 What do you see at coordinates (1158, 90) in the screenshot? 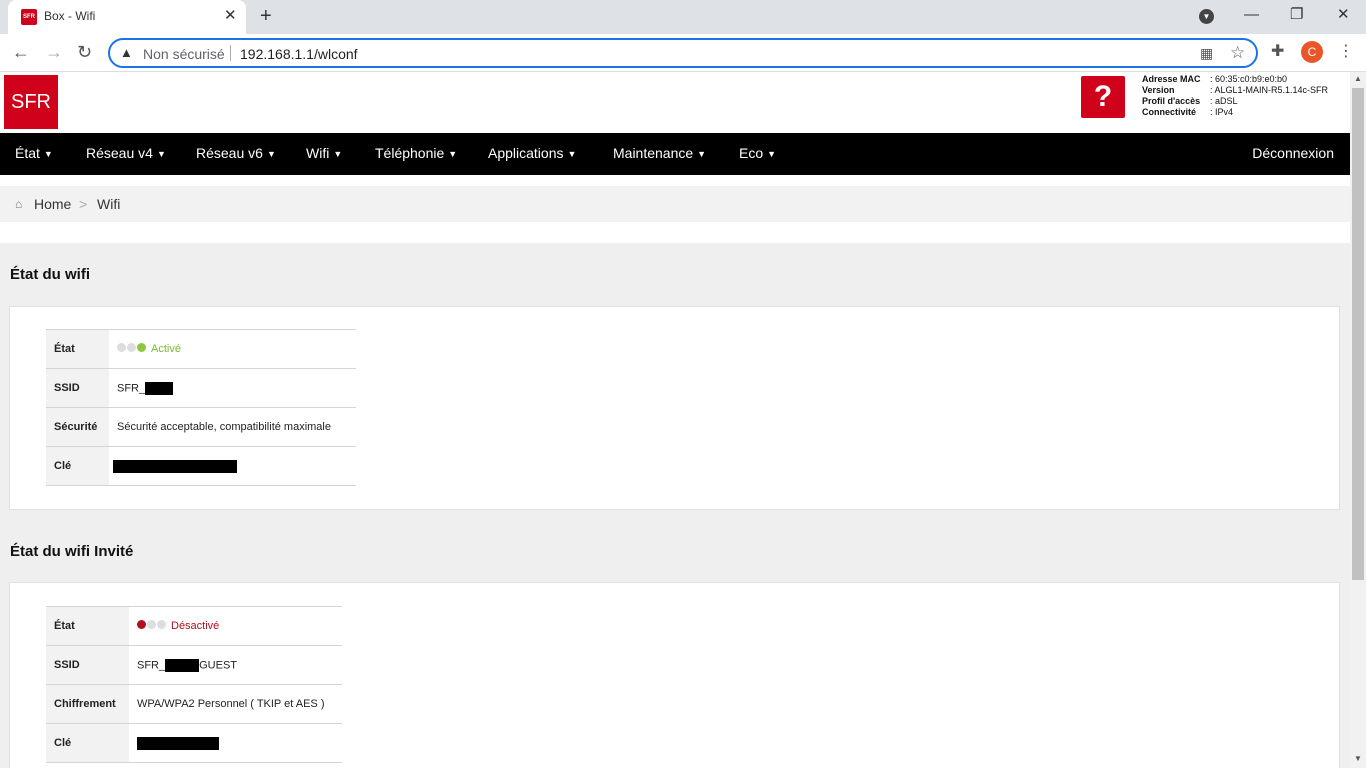
I see `info-label: Version` at bounding box center [1158, 90].